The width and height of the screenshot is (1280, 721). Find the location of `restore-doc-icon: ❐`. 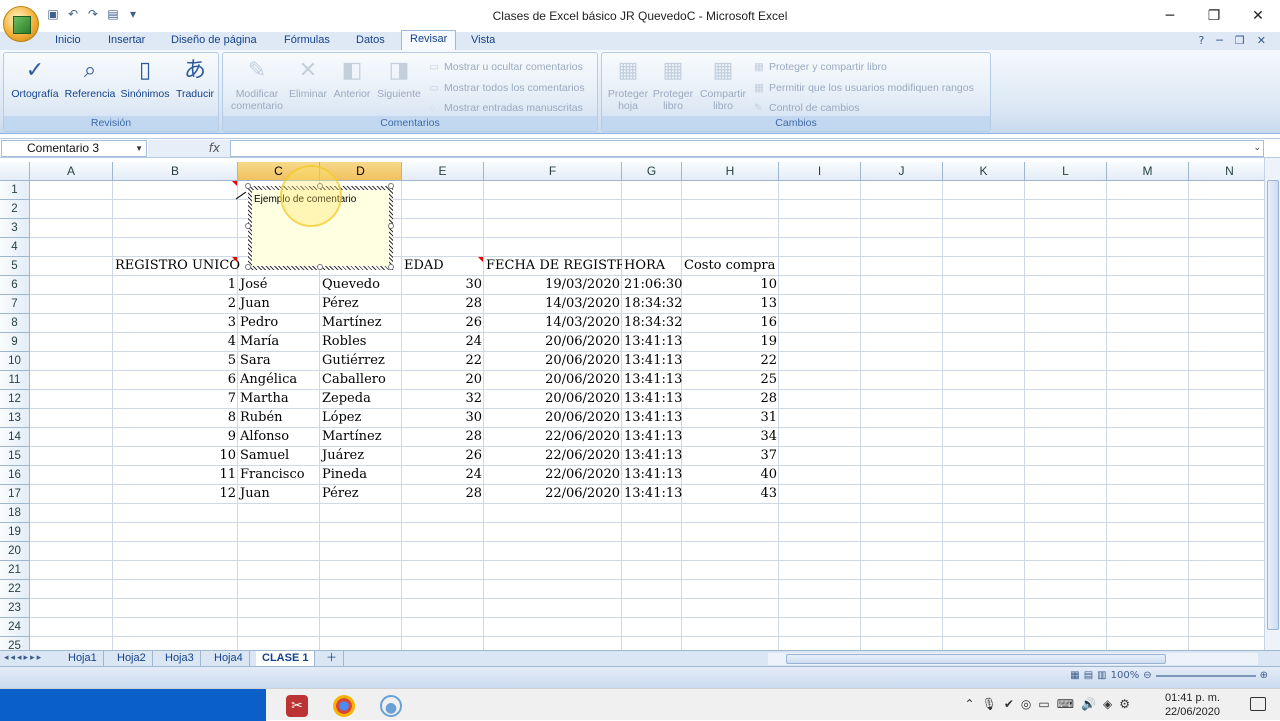

restore-doc-icon: ❐ is located at coordinates (1240, 40).